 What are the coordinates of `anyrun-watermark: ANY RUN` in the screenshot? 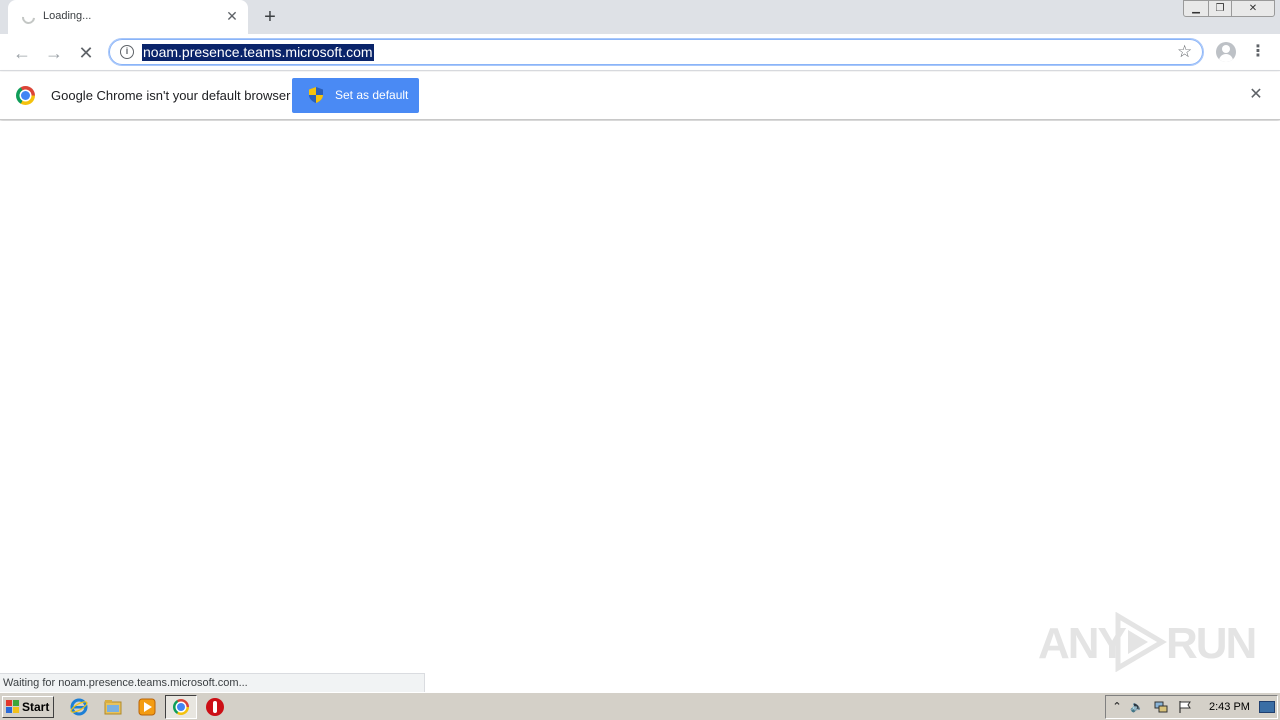 It's located at (1147, 642).